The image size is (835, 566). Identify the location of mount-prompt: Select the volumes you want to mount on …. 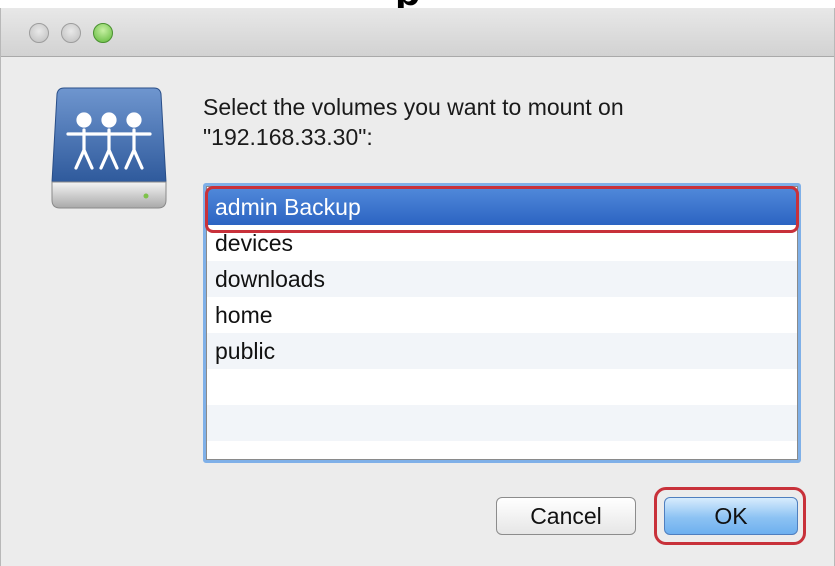
(503, 122).